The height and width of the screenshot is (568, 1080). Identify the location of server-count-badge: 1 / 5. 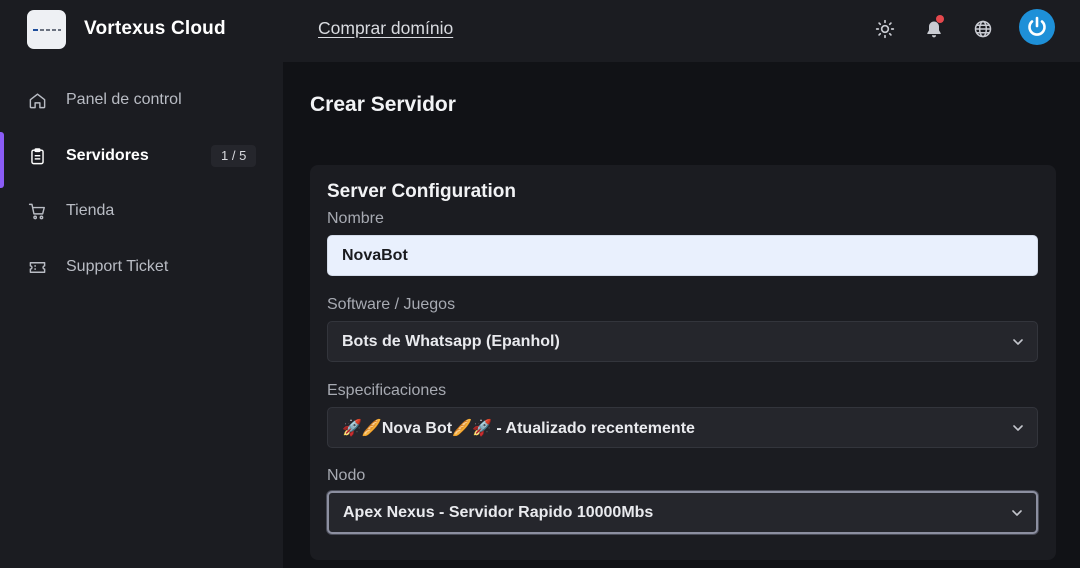
(234, 156).